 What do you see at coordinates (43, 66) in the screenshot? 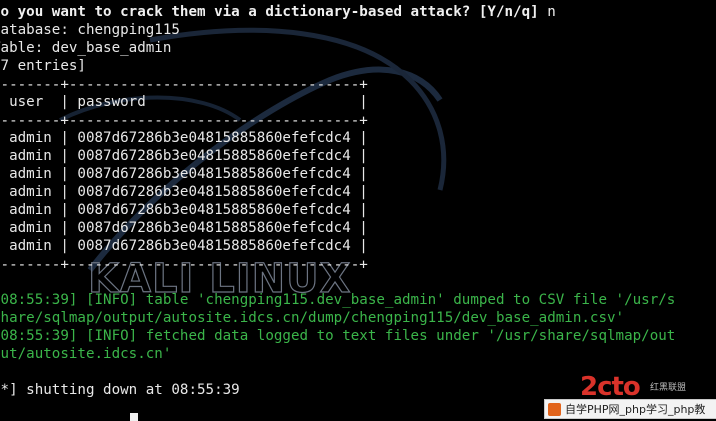
I see `entries-count: [7 entries]` at bounding box center [43, 66].